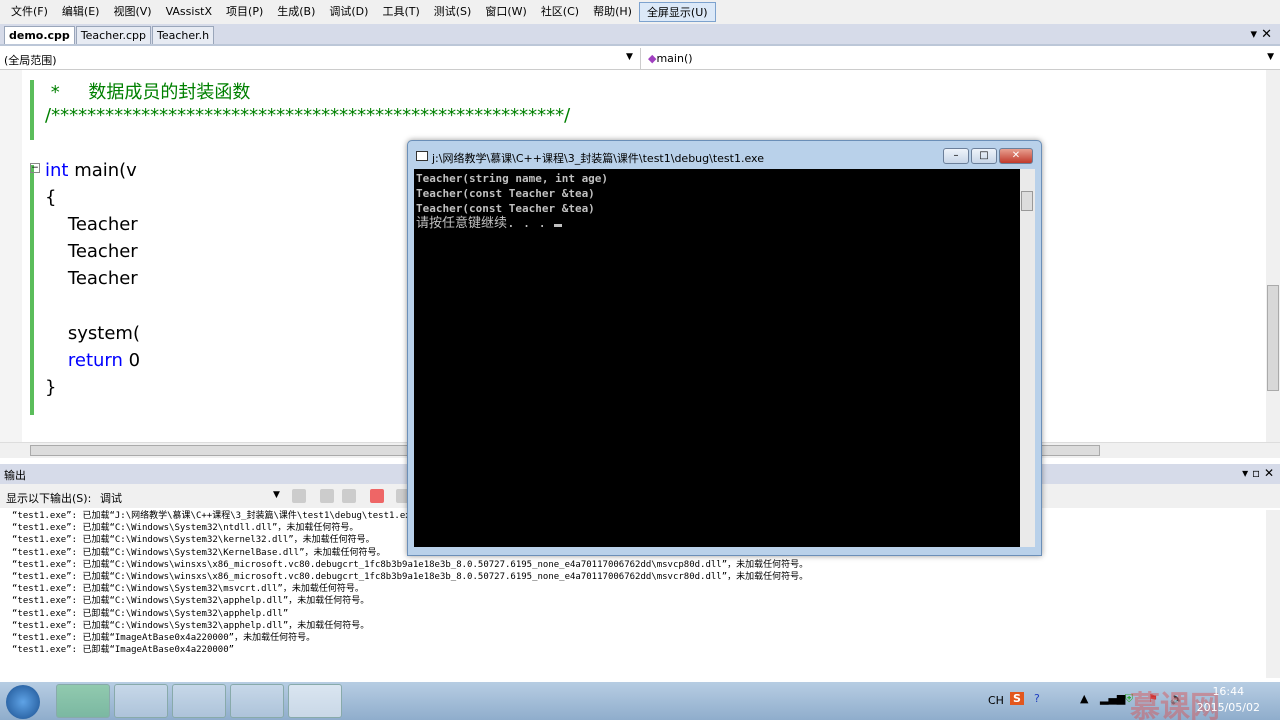 This screenshot has height=726, width=1280. Describe the element at coordinates (141, 701) in the screenshot. I see `explorer-taskbar-icon` at that location.